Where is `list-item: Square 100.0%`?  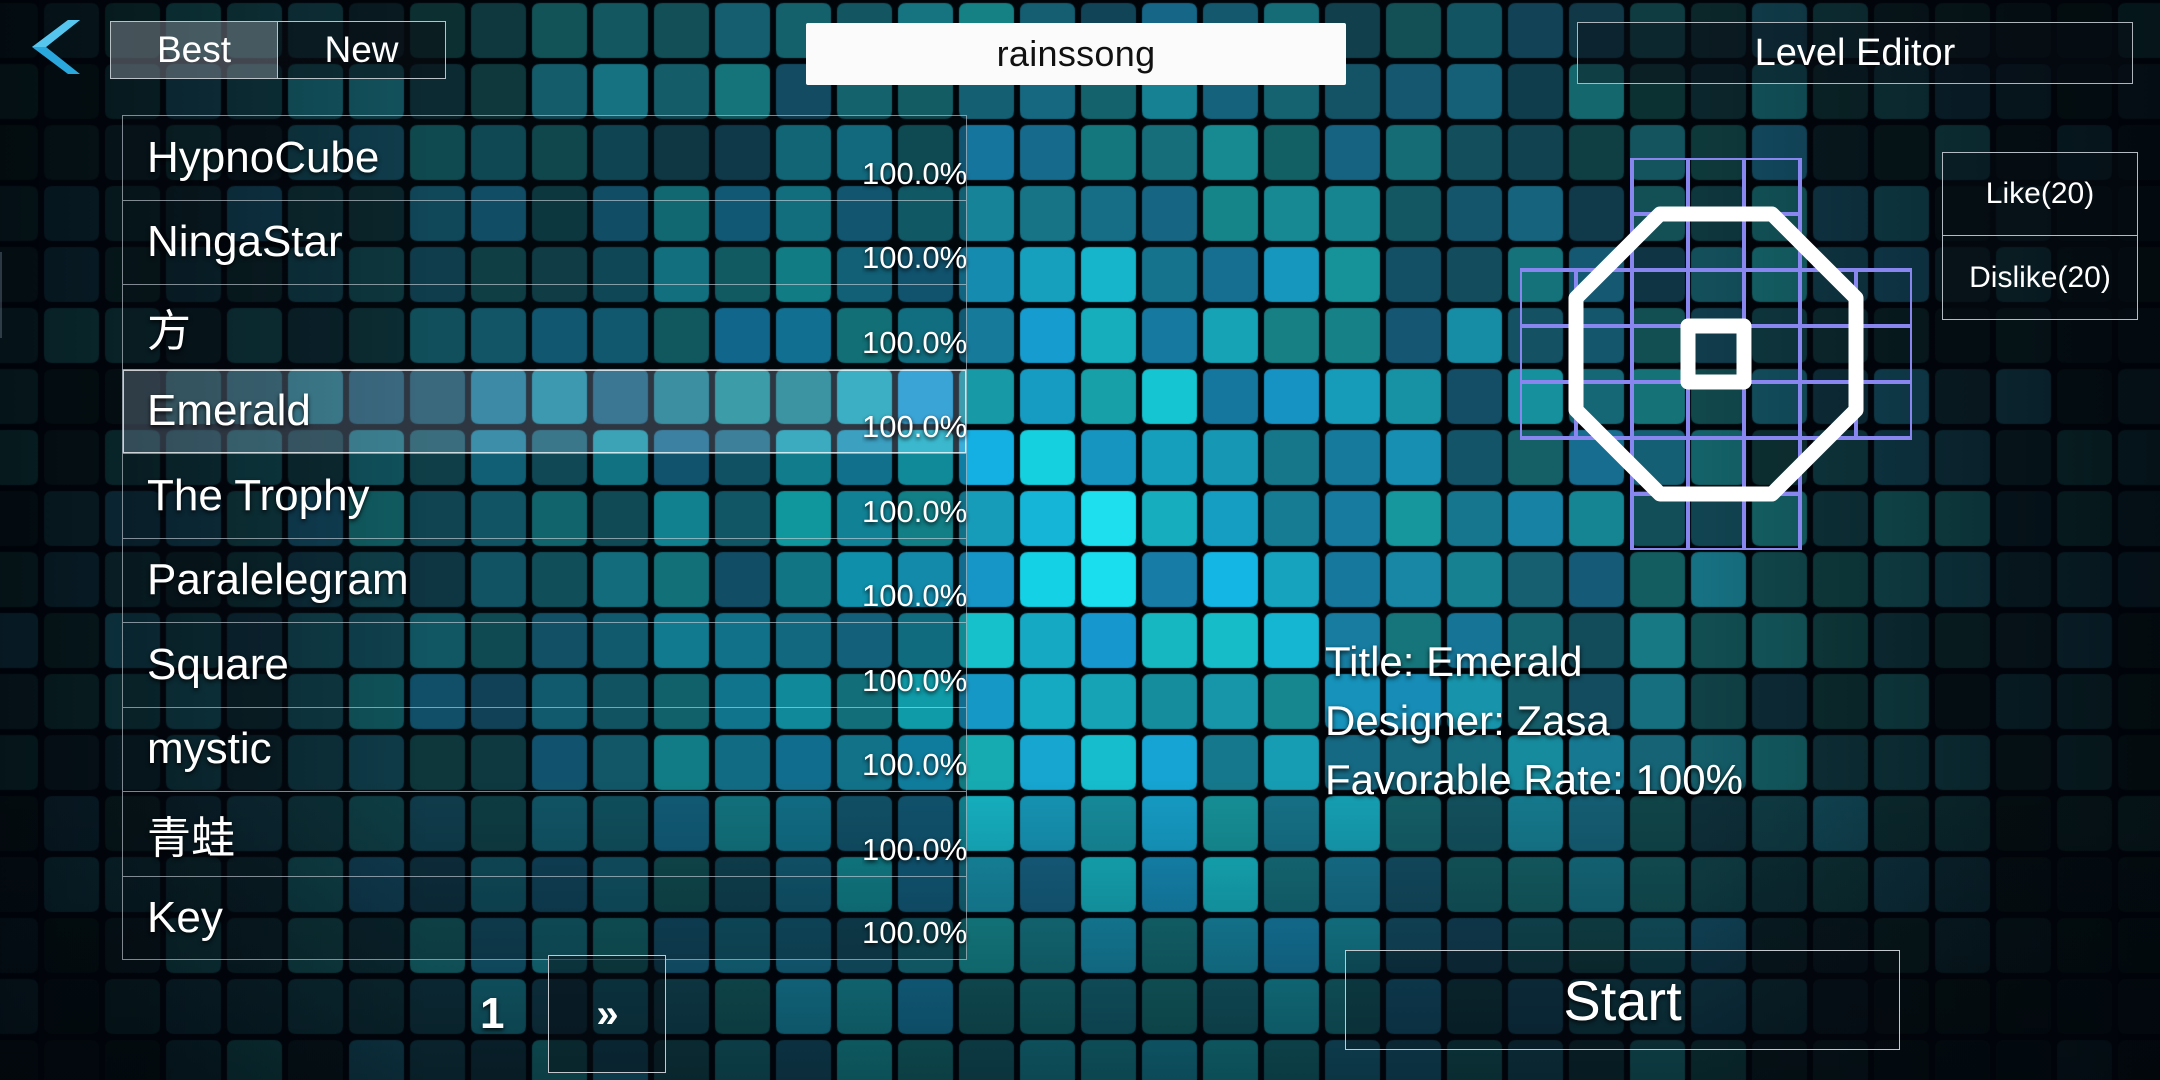
list-item: Square 100.0% is located at coordinates (544, 664).